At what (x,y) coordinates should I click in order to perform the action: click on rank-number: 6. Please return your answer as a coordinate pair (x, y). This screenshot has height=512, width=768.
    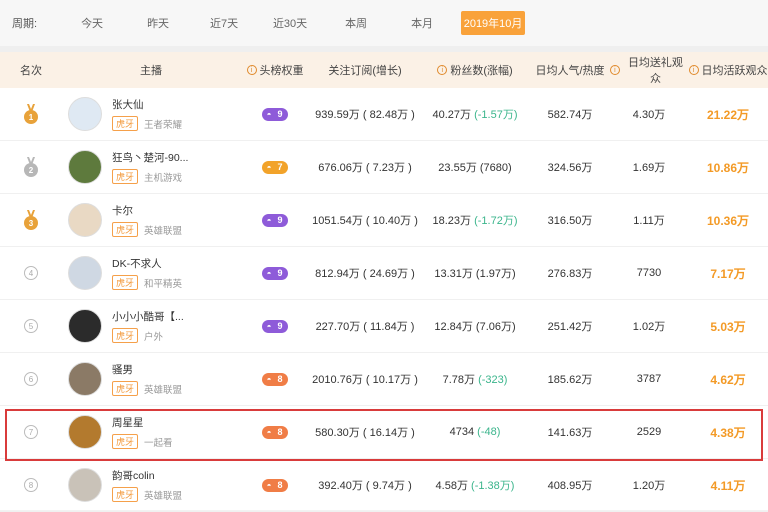
    Looking at the image, I should click on (31, 379).